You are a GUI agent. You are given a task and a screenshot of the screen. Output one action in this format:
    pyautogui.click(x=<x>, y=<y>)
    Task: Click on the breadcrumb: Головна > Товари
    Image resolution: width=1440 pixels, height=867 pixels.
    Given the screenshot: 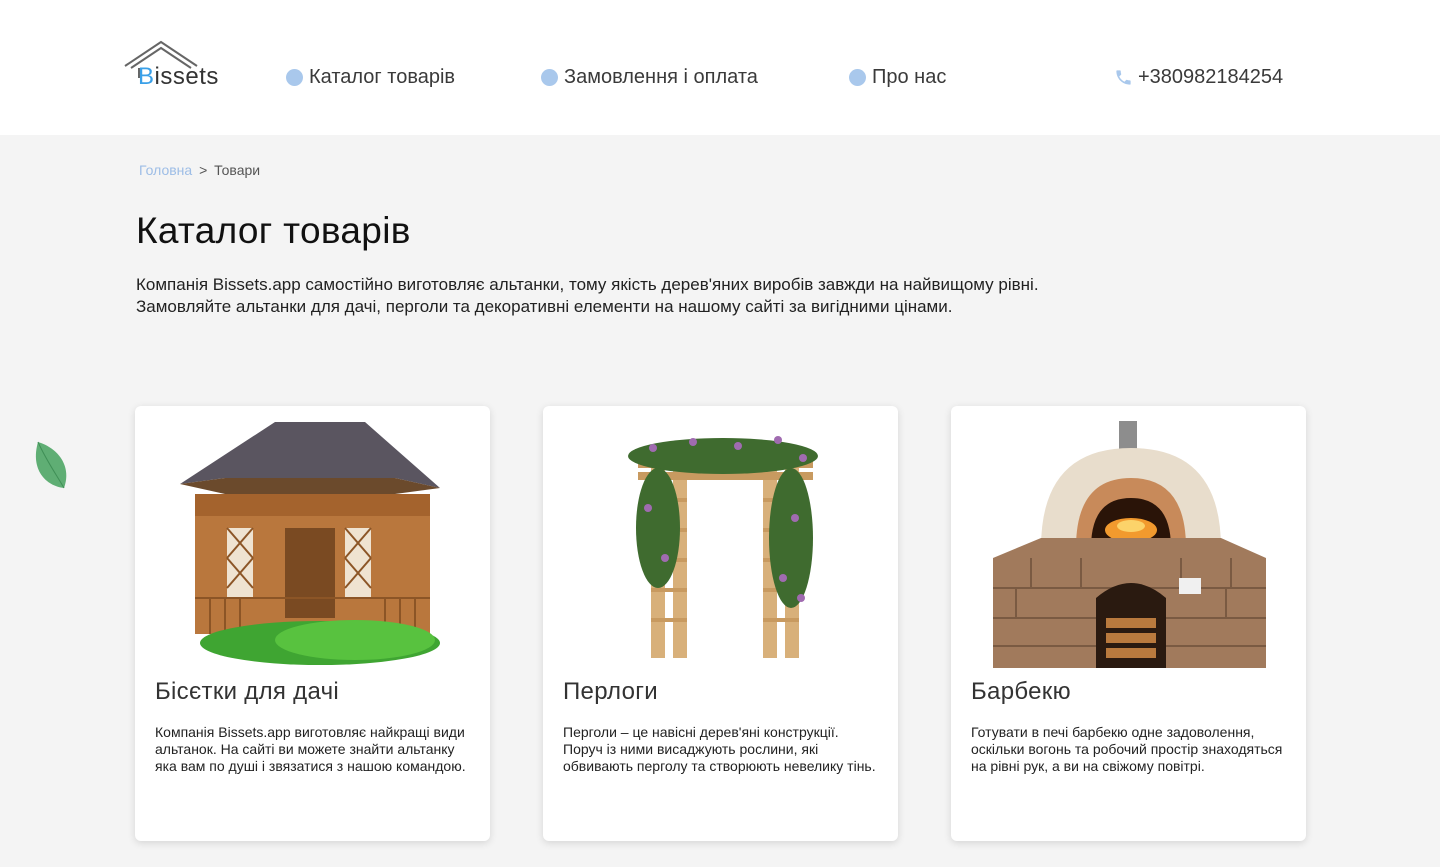 What is the action you would take?
    pyautogui.click(x=199, y=170)
    